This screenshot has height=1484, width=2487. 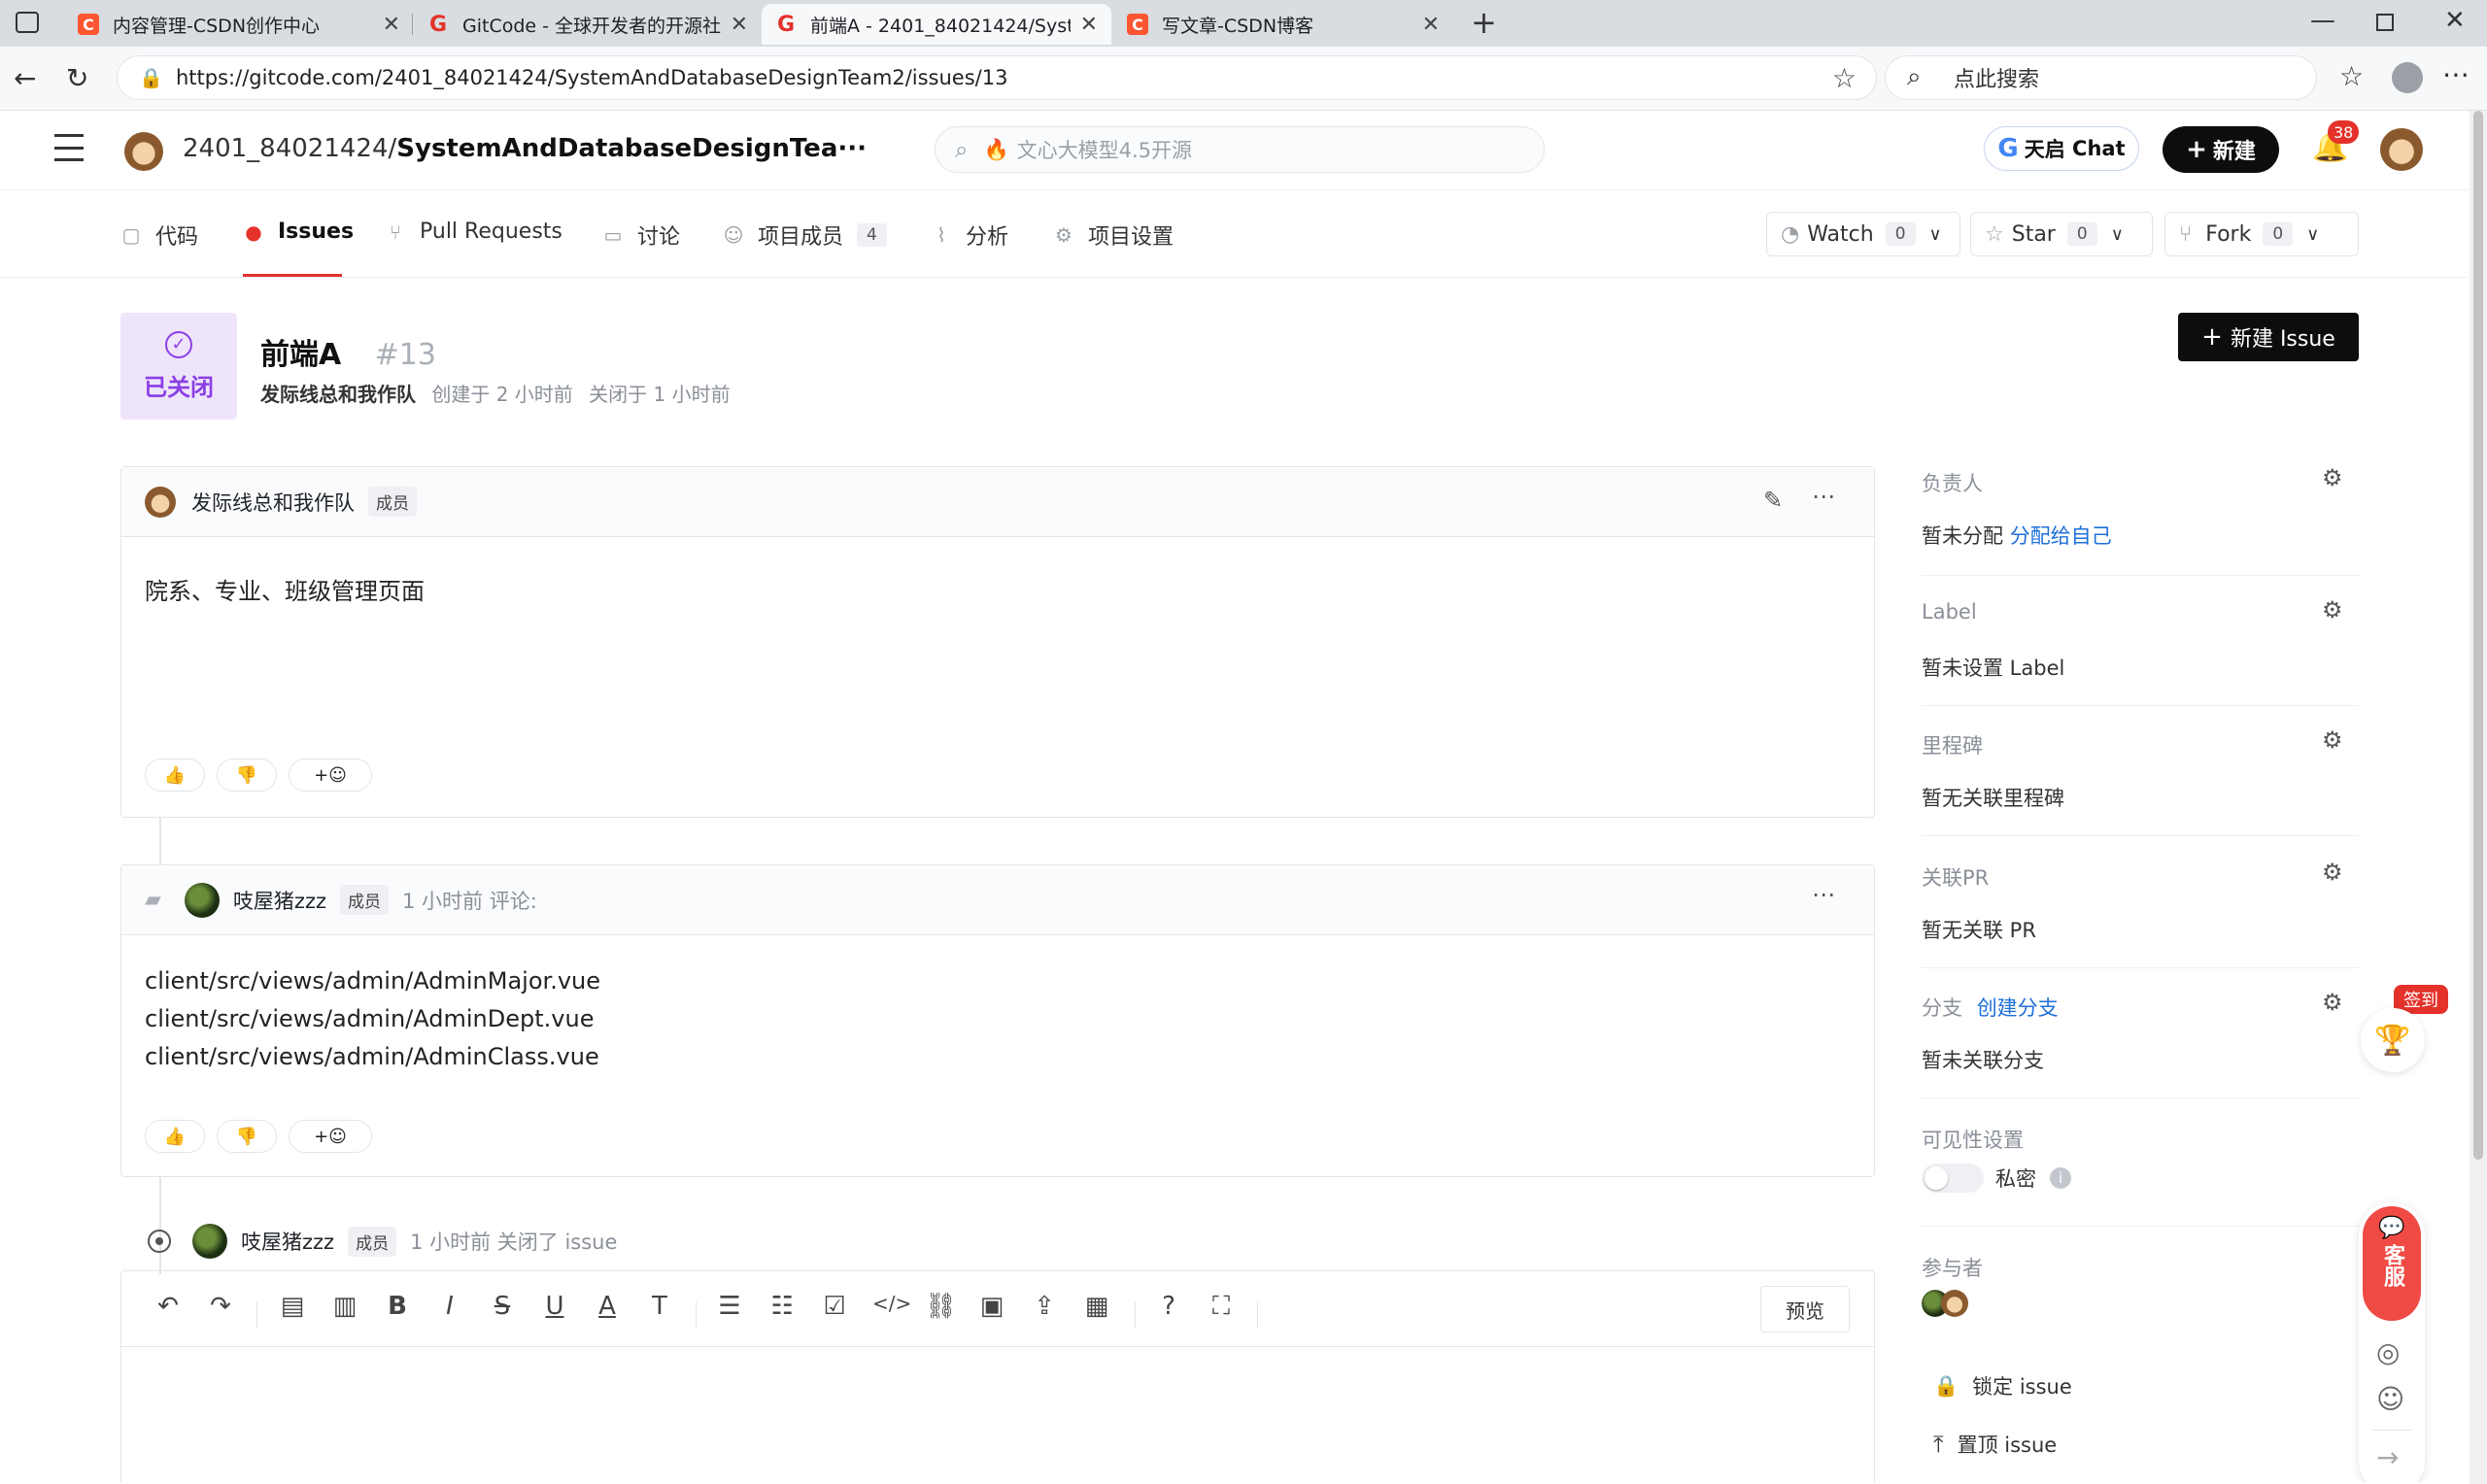 What do you see at coordinates (2390, 1399) in the screenshot?
I see `smile-icon: ☺` at bounding box center [2390, 1399].